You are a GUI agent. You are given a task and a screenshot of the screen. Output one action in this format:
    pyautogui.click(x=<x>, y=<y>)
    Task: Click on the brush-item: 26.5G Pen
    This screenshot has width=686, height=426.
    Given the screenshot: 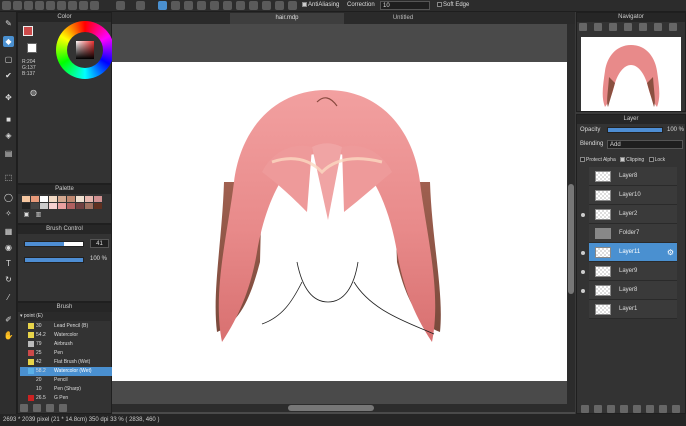 What is the action you would take?
    pyautogui.click(x=69, y=398)
    